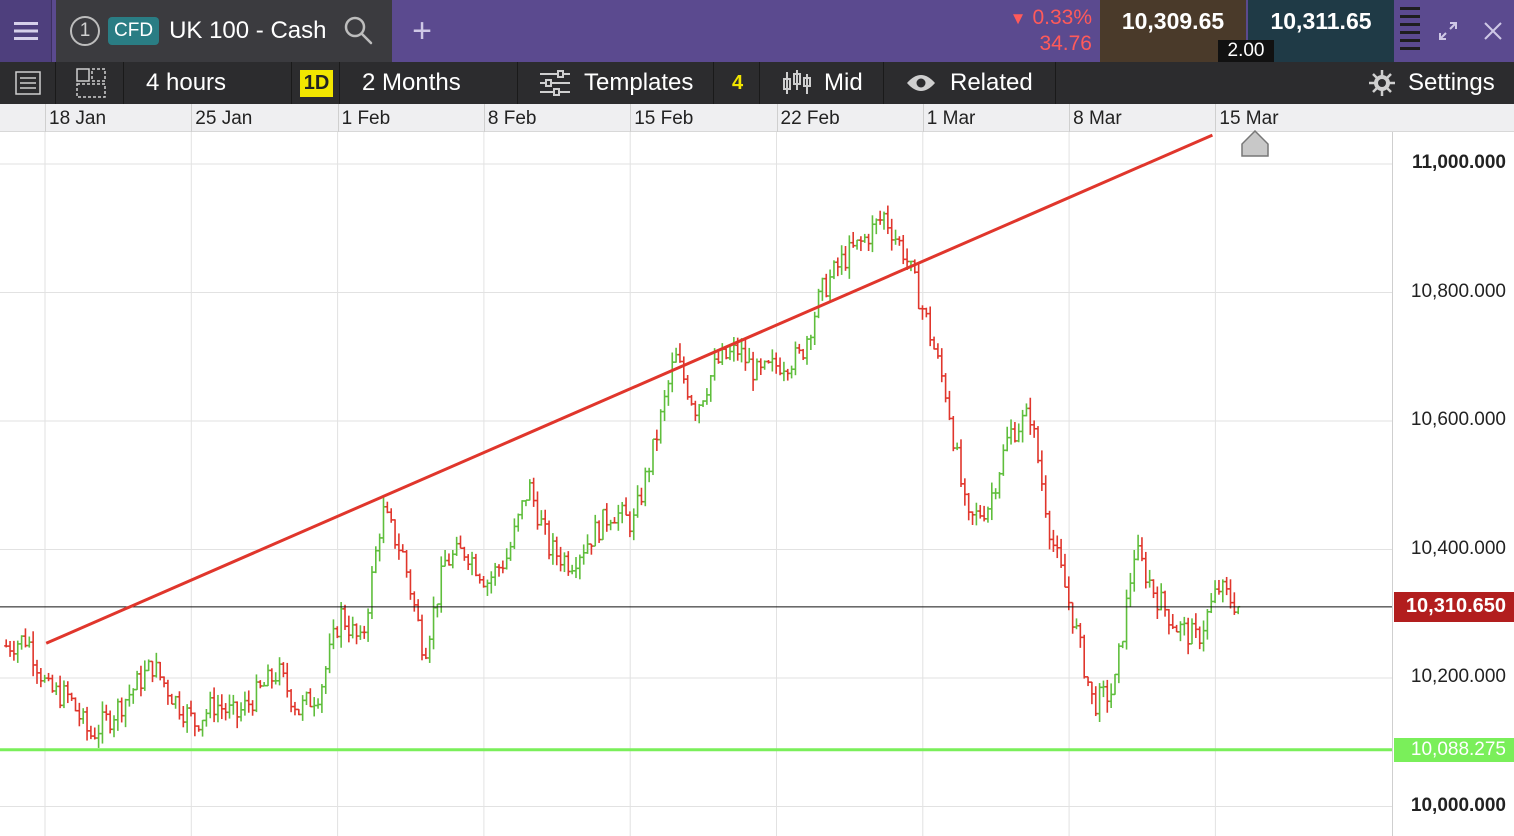 This screenshot has height=836, width=1514. Describe the element at coordinates (366, 118) in the screenshot. I see `date-label: 1 Feb` at that location.